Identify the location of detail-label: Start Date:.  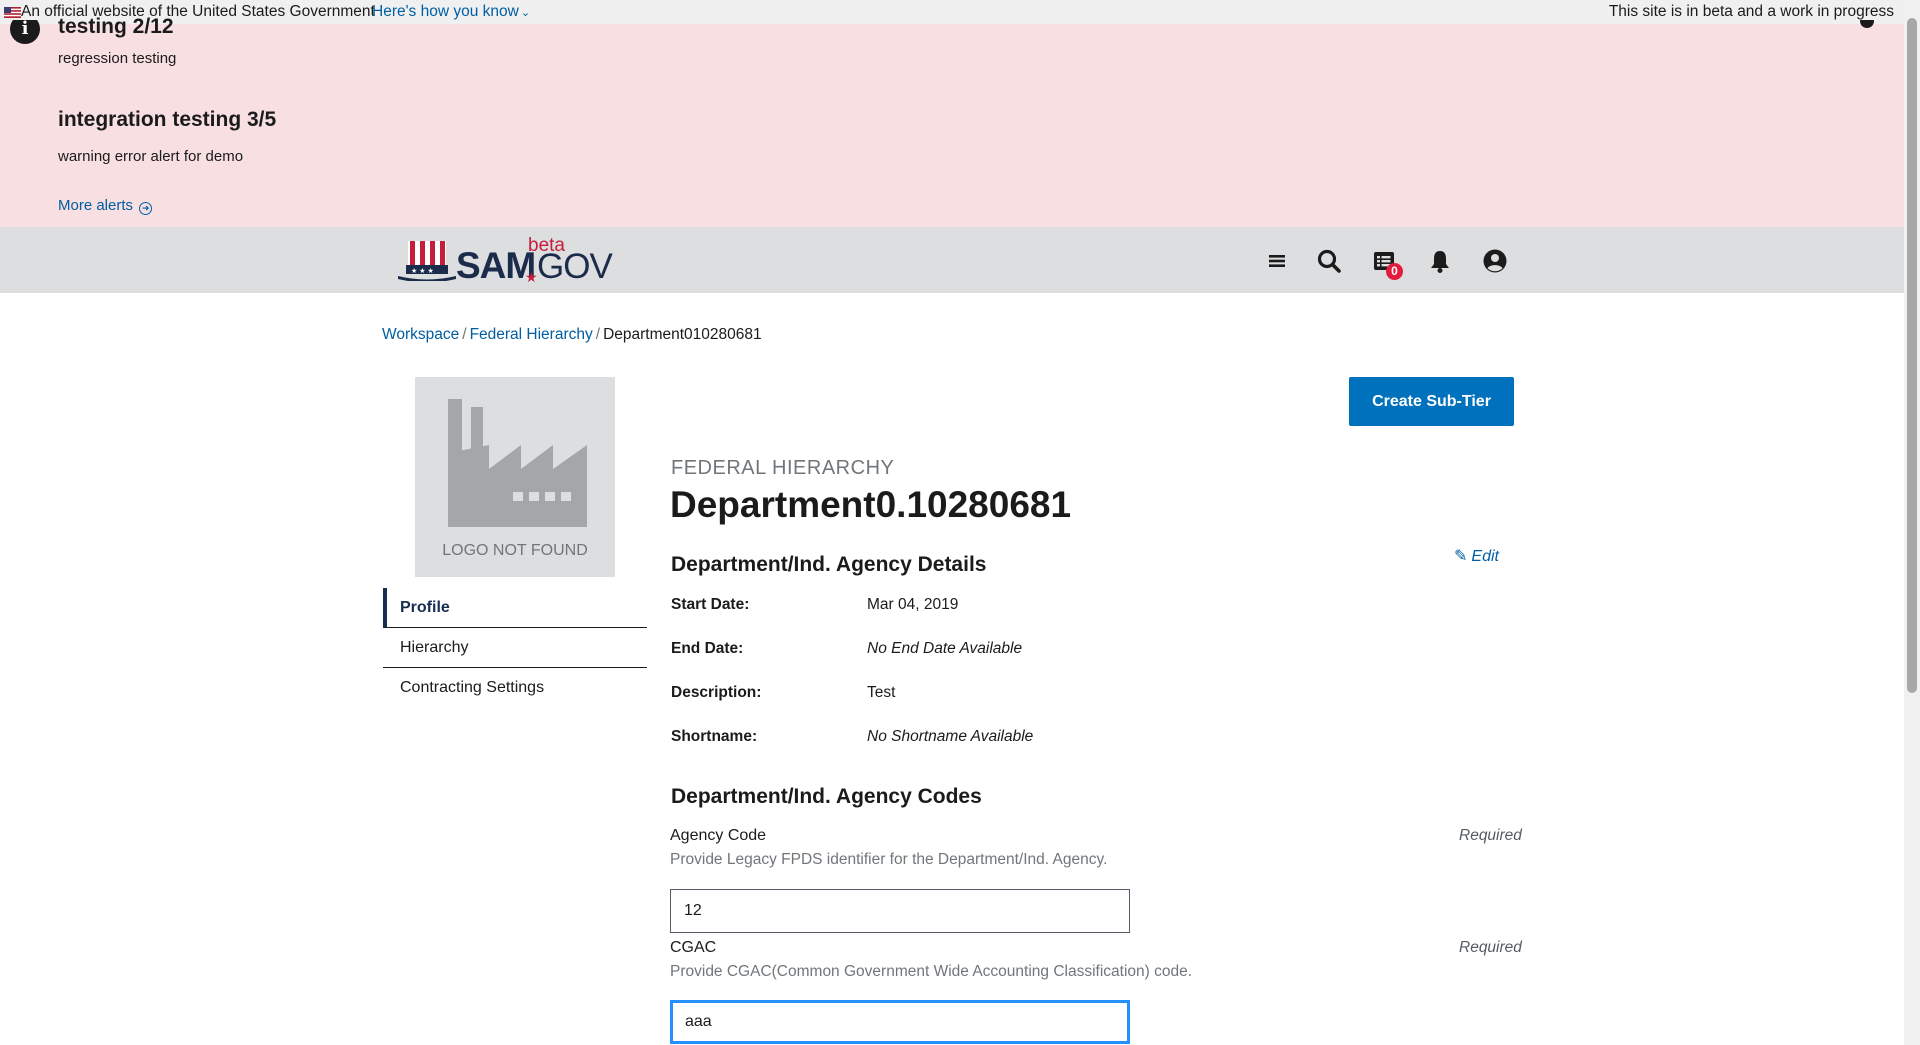
(710, 604).